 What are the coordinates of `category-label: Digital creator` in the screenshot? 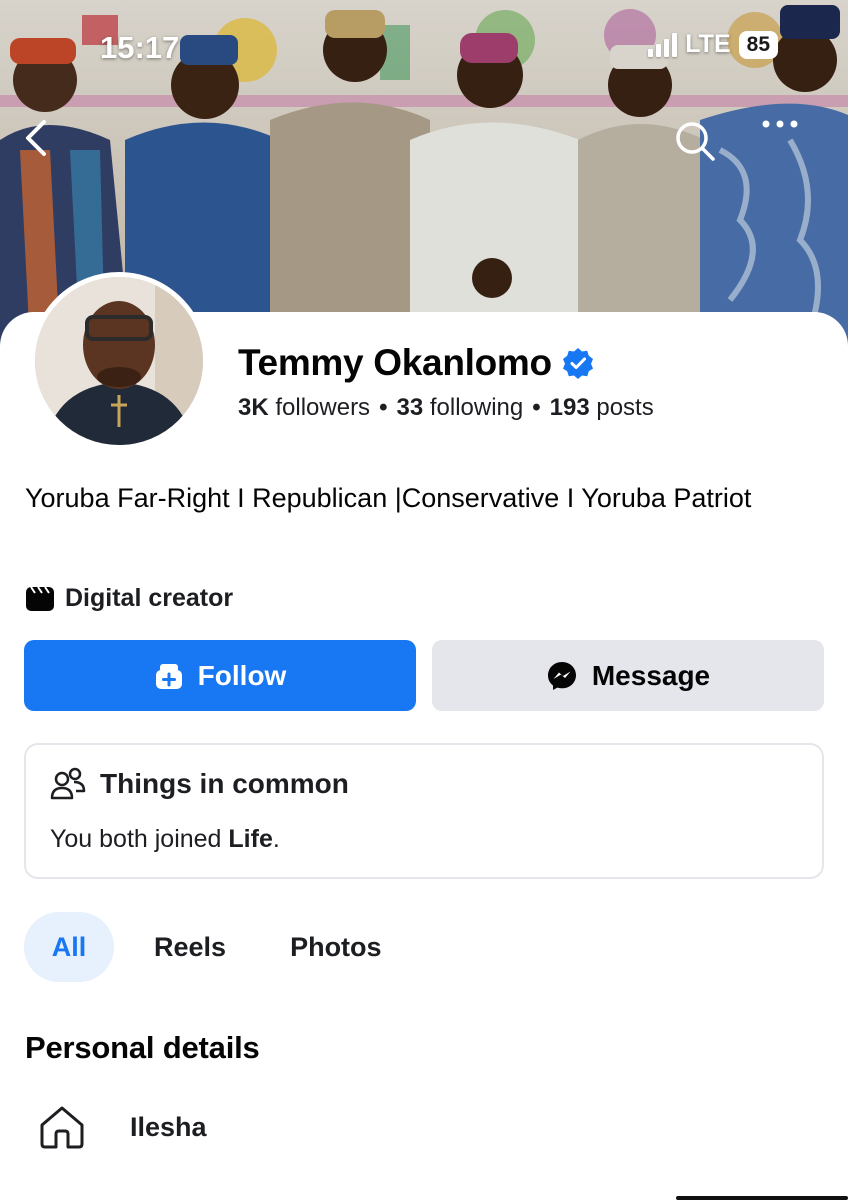 It's located at (149, 598).